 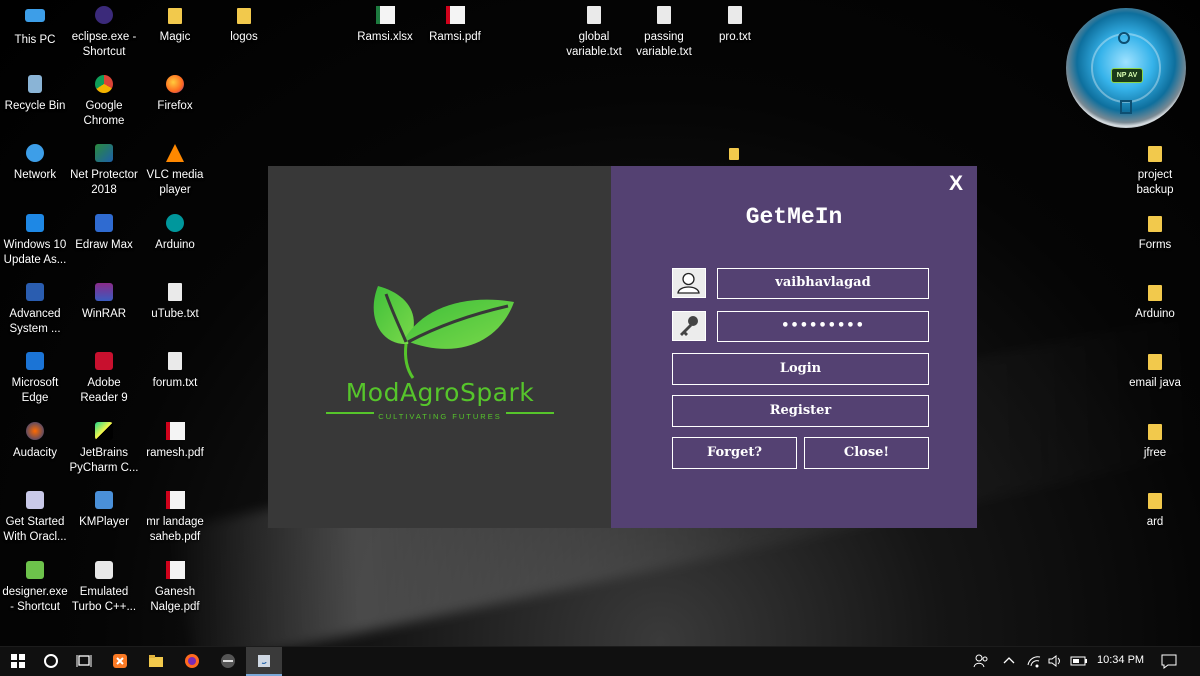 I want to click on desktop-icon-magic: Magic, so click(x=175, y=25).